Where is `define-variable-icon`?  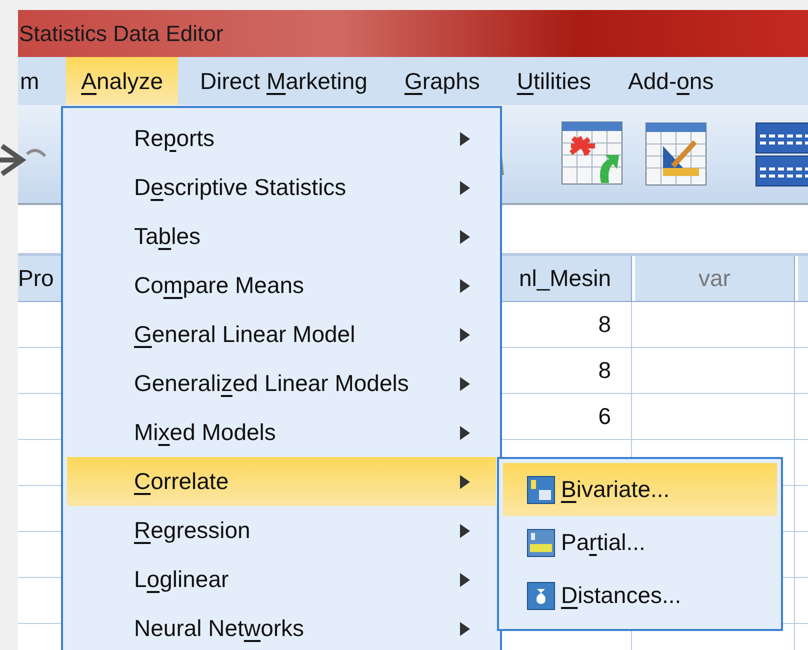
define-variable-icon is located at coordinates (676, 154).